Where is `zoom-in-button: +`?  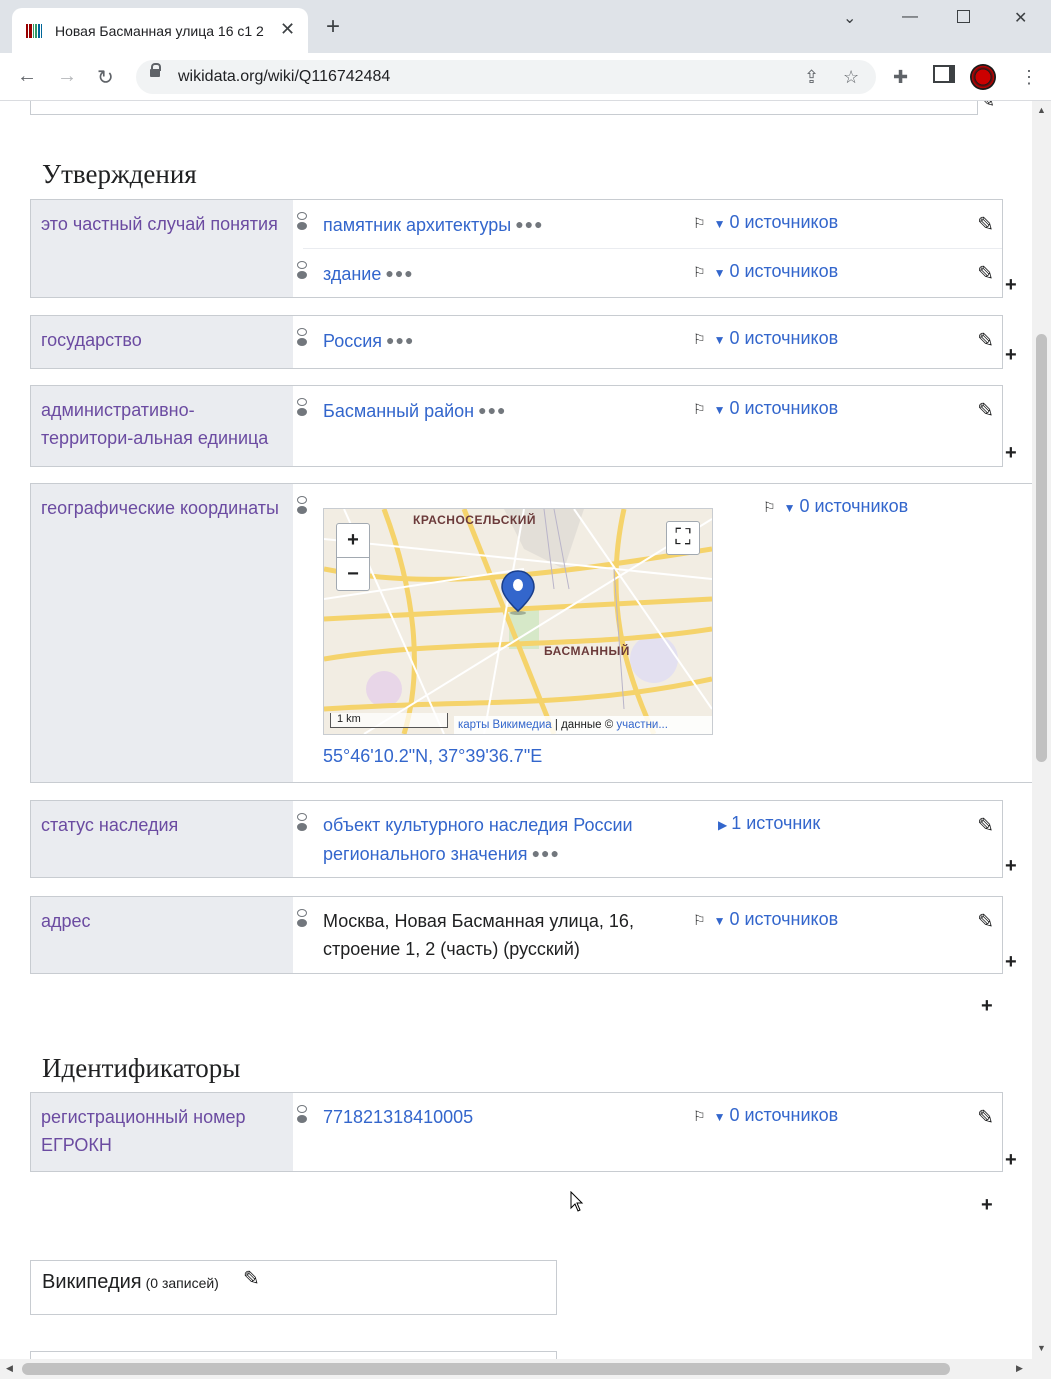 zoom-in-button: + is located at coordinates (353, 541).